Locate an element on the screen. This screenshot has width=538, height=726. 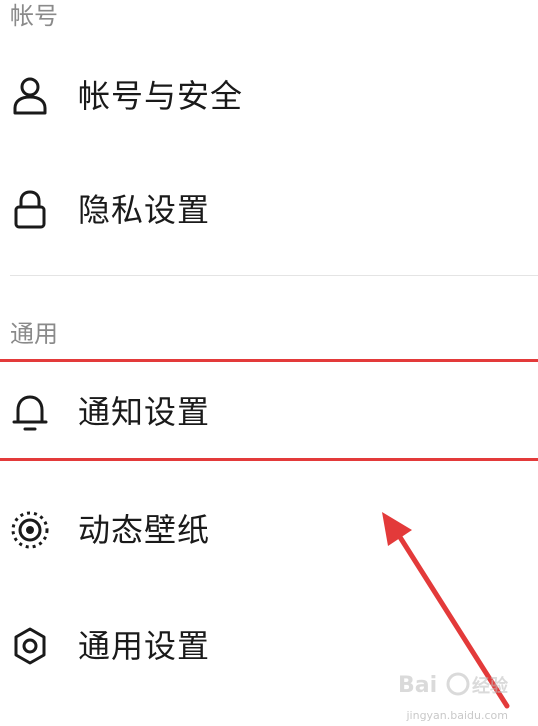
settings-item-label: 隐私设置 is located at coordinates (144, 210).